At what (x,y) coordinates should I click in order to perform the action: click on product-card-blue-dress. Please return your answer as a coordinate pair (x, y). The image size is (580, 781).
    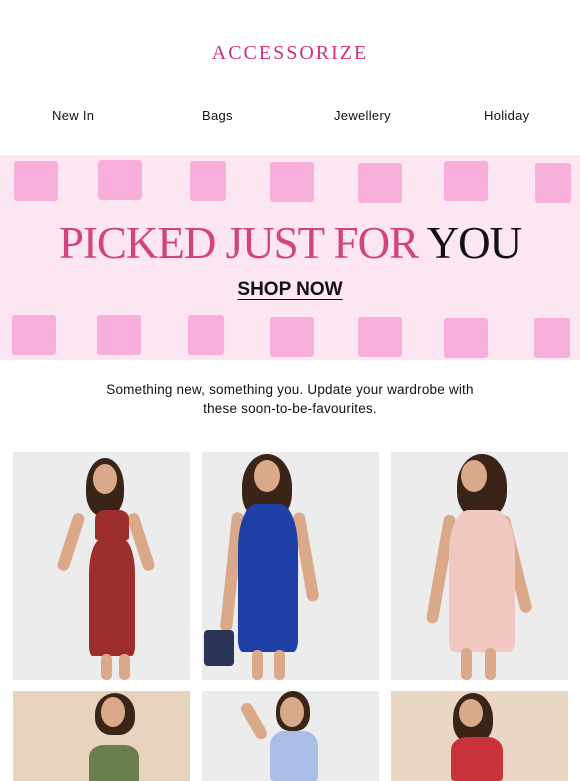
    Looking at the image, I should click on (290, 566).